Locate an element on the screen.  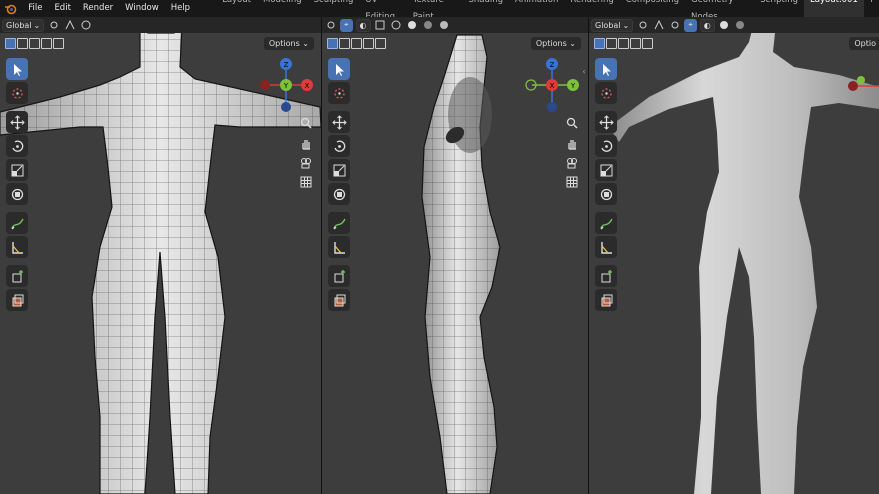
collapse-sidebar-icon: ‹ is located at coordinates (584, 72).